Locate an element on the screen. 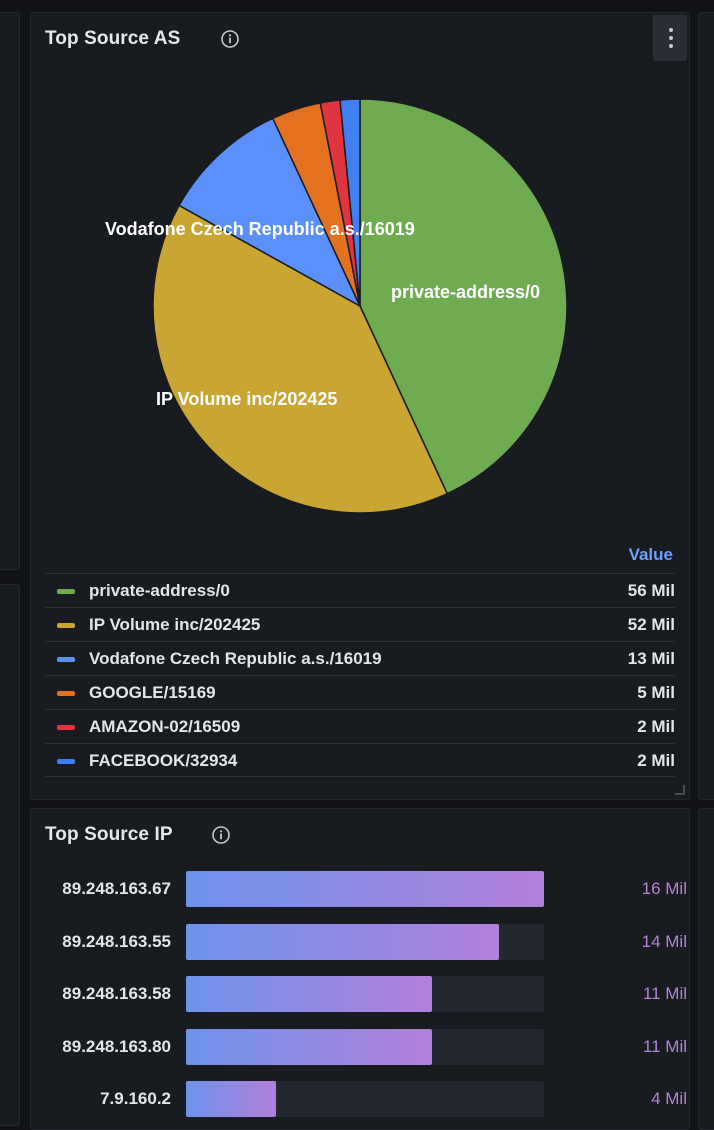 Image resolution: width=714 pixels, height=1130 pixels. legend-label: GOOGLE/15169 is located at coordinates (152, 692).